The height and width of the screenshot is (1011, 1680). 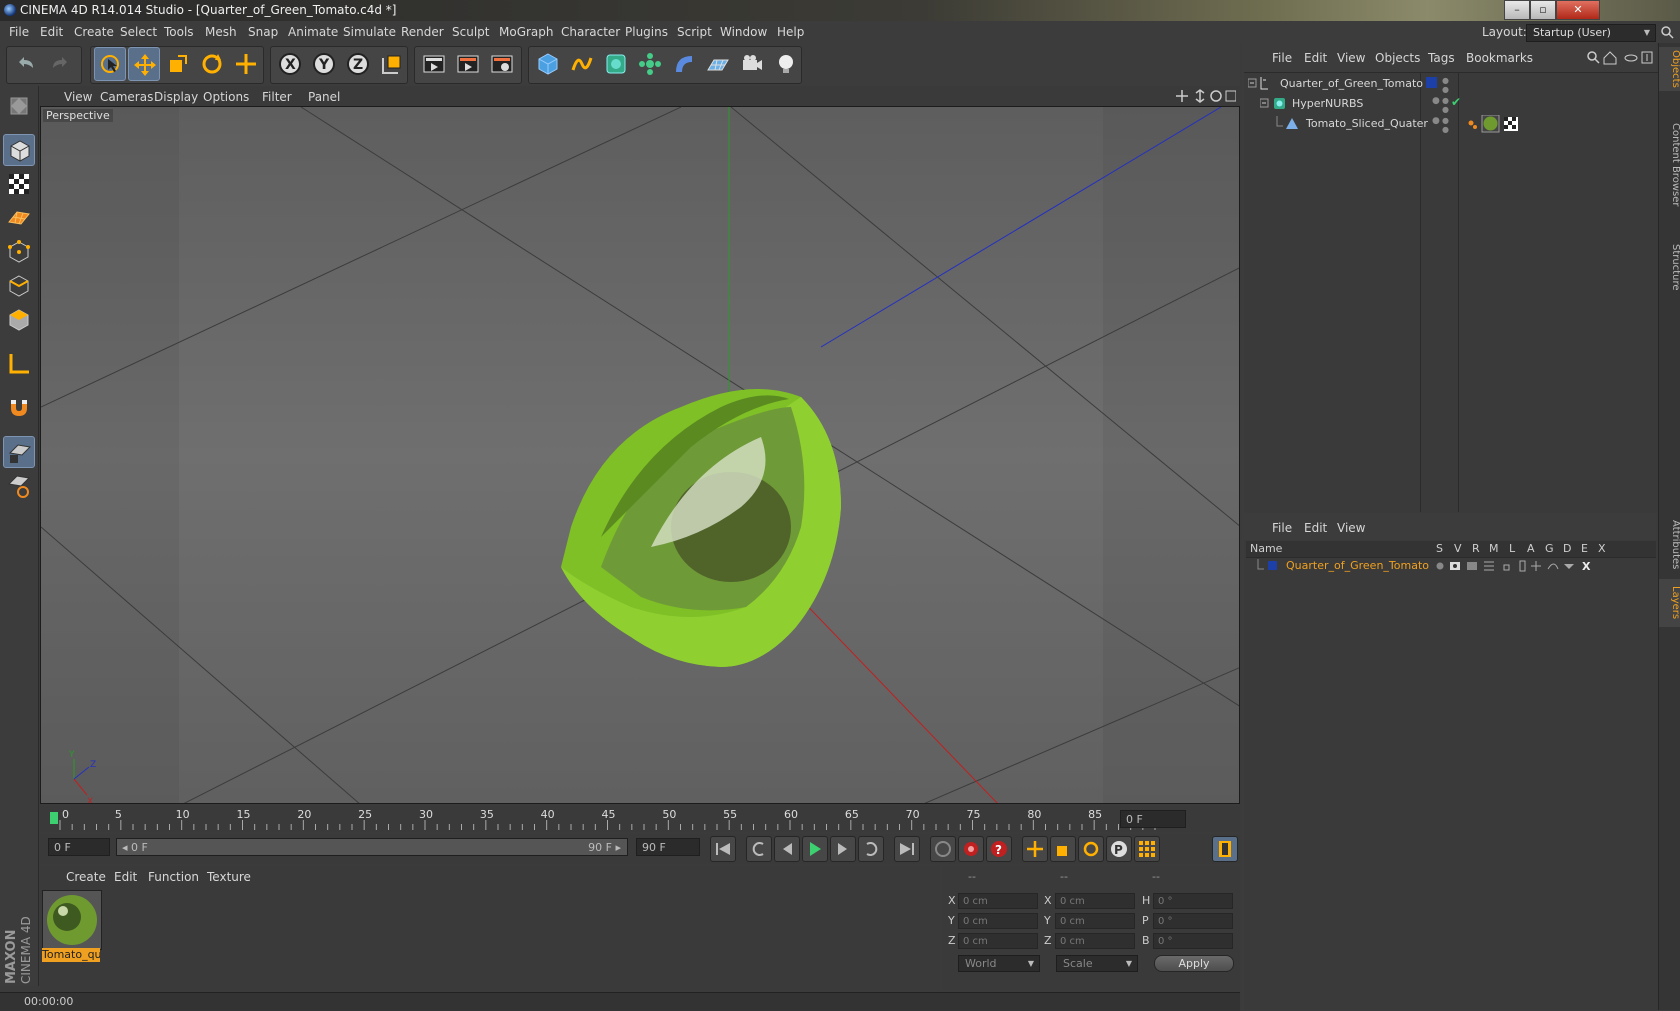 I want to click on coord-system-dropdown: World ▼, so click(x=999, y=963).